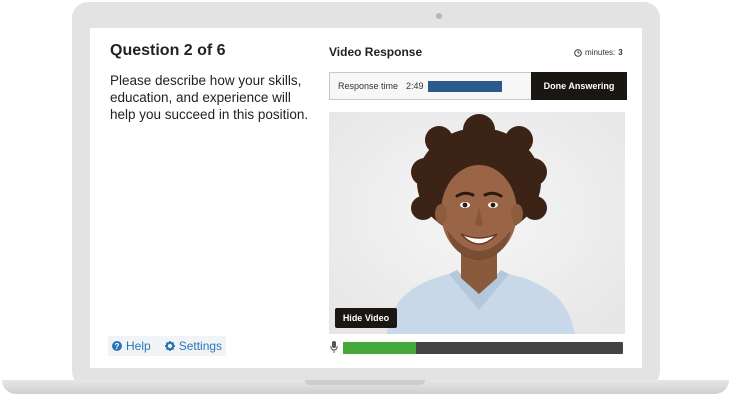 This screenshot has height=400, width=731. What do you see at coordinates (138, 346) in the screenshot?
I see `help-label: Help` at bounding box center [138, 346].